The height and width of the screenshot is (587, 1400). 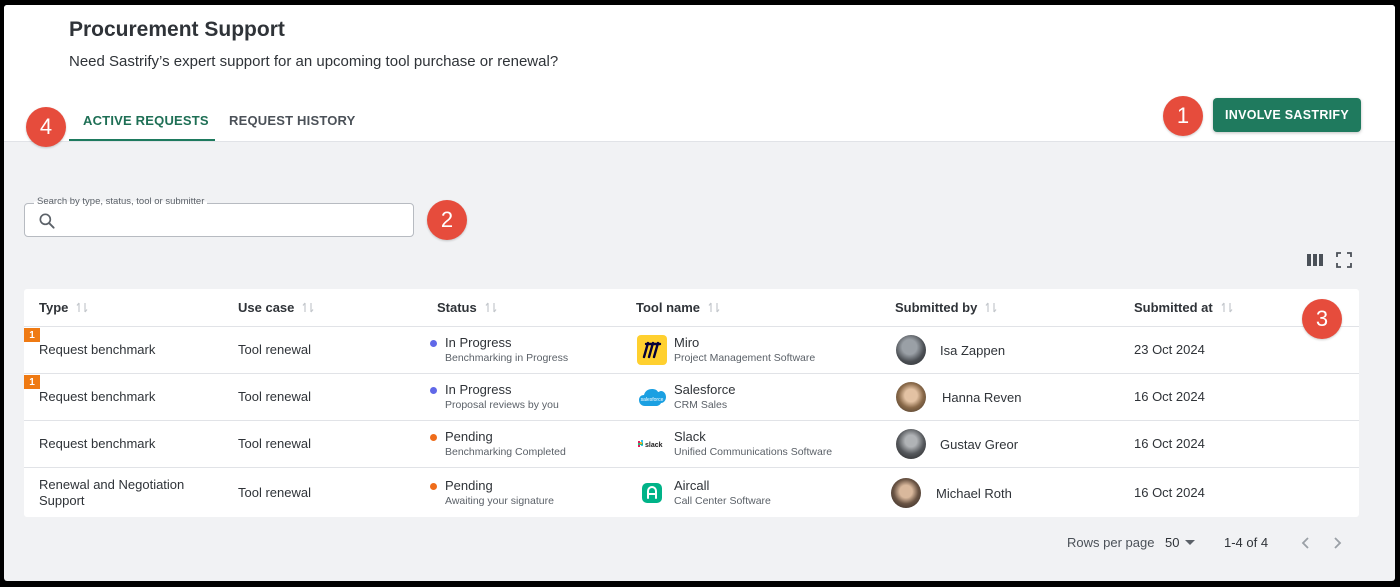 I want to click on caret-down-icon, so click(x=1190, y=542).